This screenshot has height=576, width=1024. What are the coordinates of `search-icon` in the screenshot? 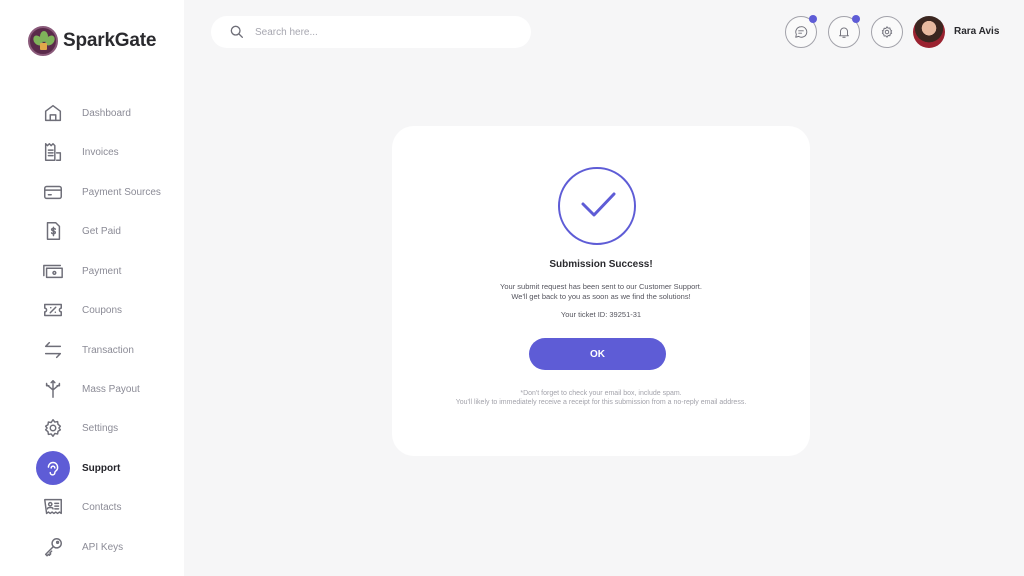 It's located at (236, 31).